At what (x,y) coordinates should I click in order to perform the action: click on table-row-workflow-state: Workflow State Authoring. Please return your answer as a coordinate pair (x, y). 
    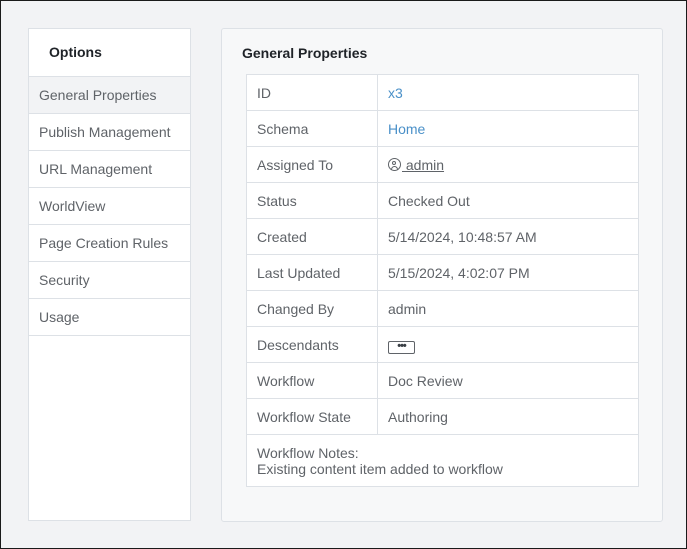
    Looking at the image, I should click on (442, 416).